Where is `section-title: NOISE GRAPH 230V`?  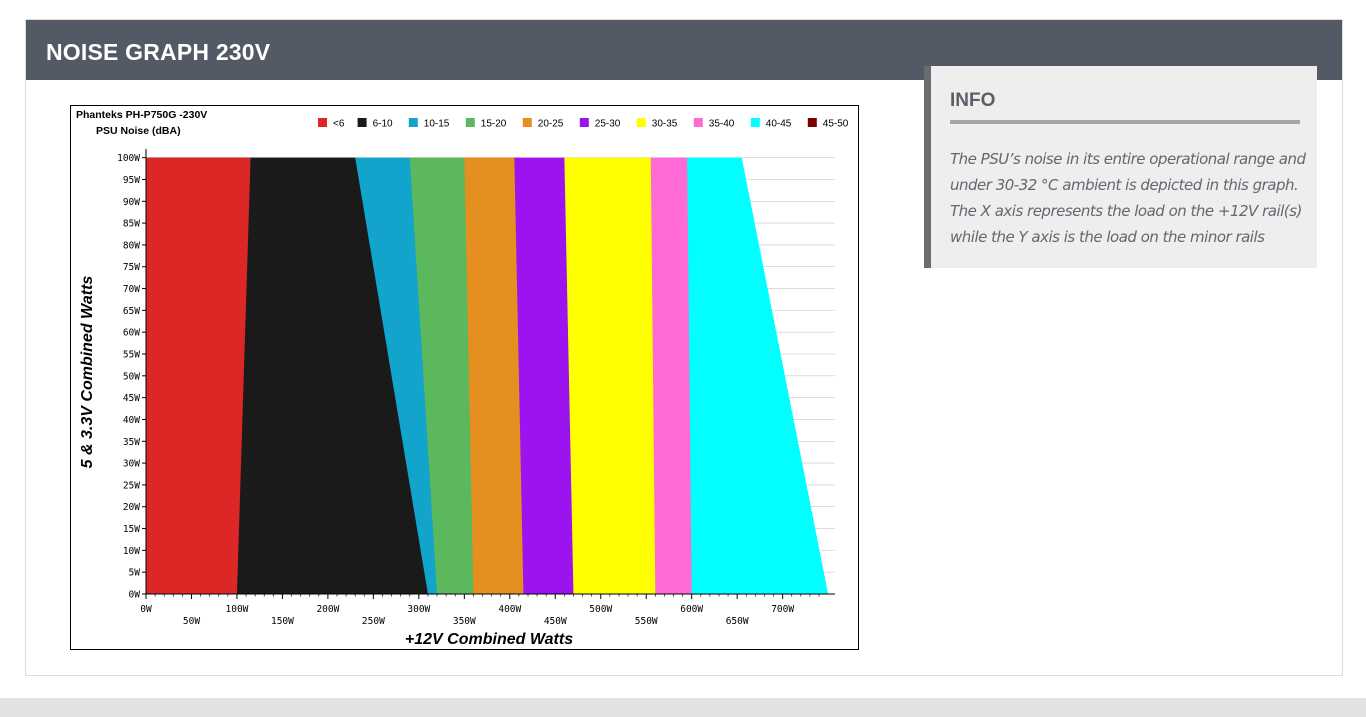
section-title: NOISE GRAPH 230V is located at coordinates (158, 52).